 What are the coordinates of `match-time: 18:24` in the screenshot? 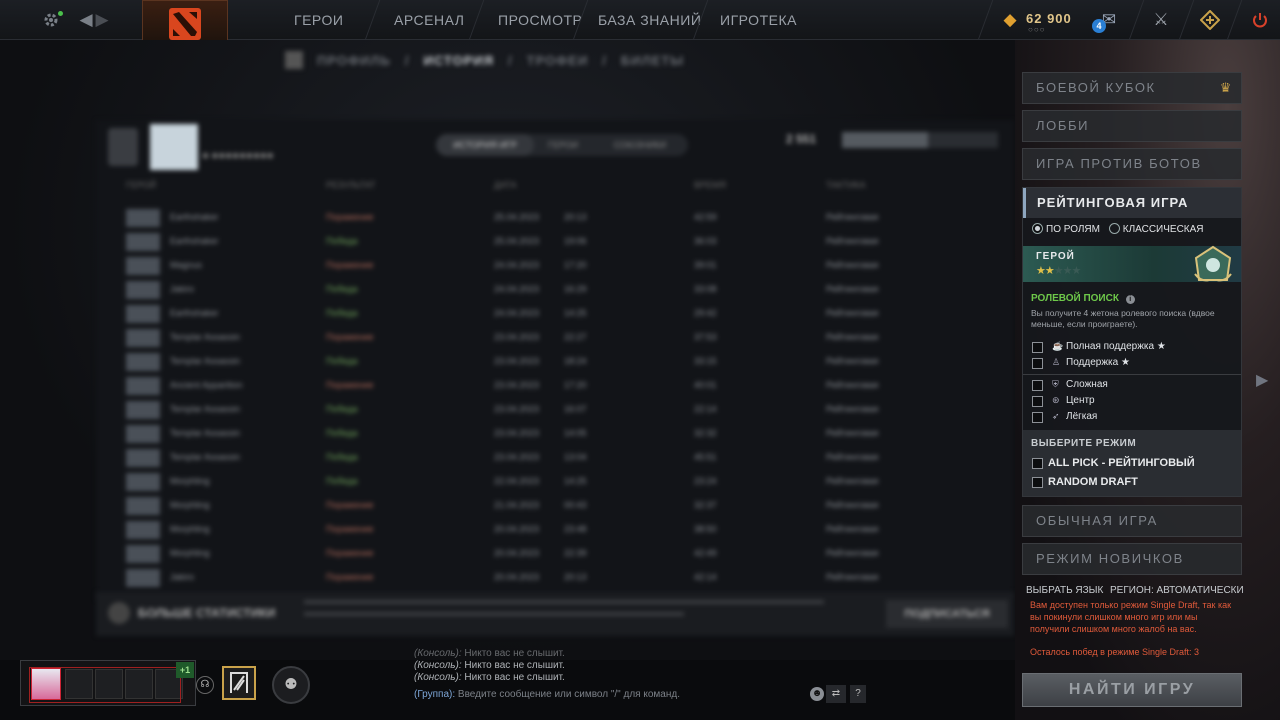 It's located at (575, 361).